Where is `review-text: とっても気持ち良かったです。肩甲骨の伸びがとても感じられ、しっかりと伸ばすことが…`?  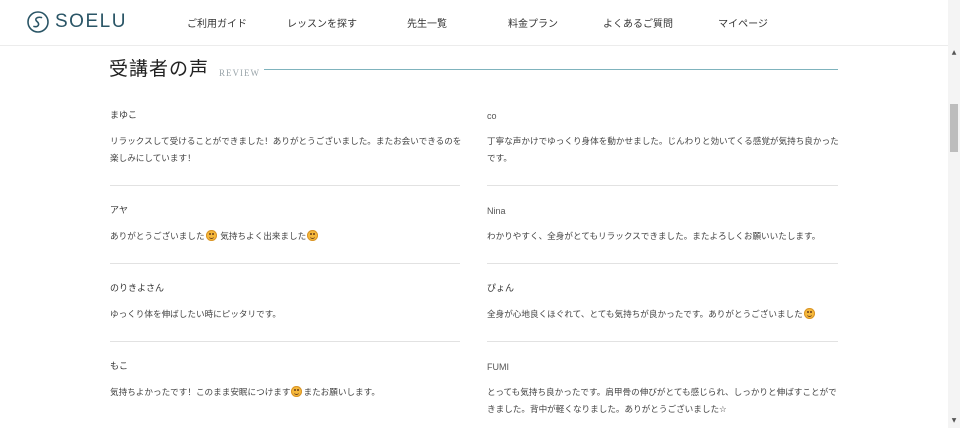
review-text: とっても気持ち良かったです。肩甲骨の伸びがとても感じられ、しっかりと伸ばすことが… is located at coordinates (662, 401).